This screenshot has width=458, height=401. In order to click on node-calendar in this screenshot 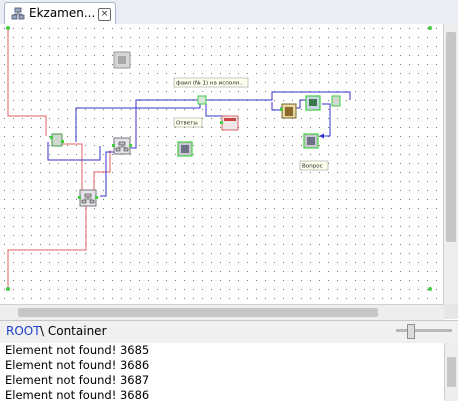, I will do `click(229, 123)`.